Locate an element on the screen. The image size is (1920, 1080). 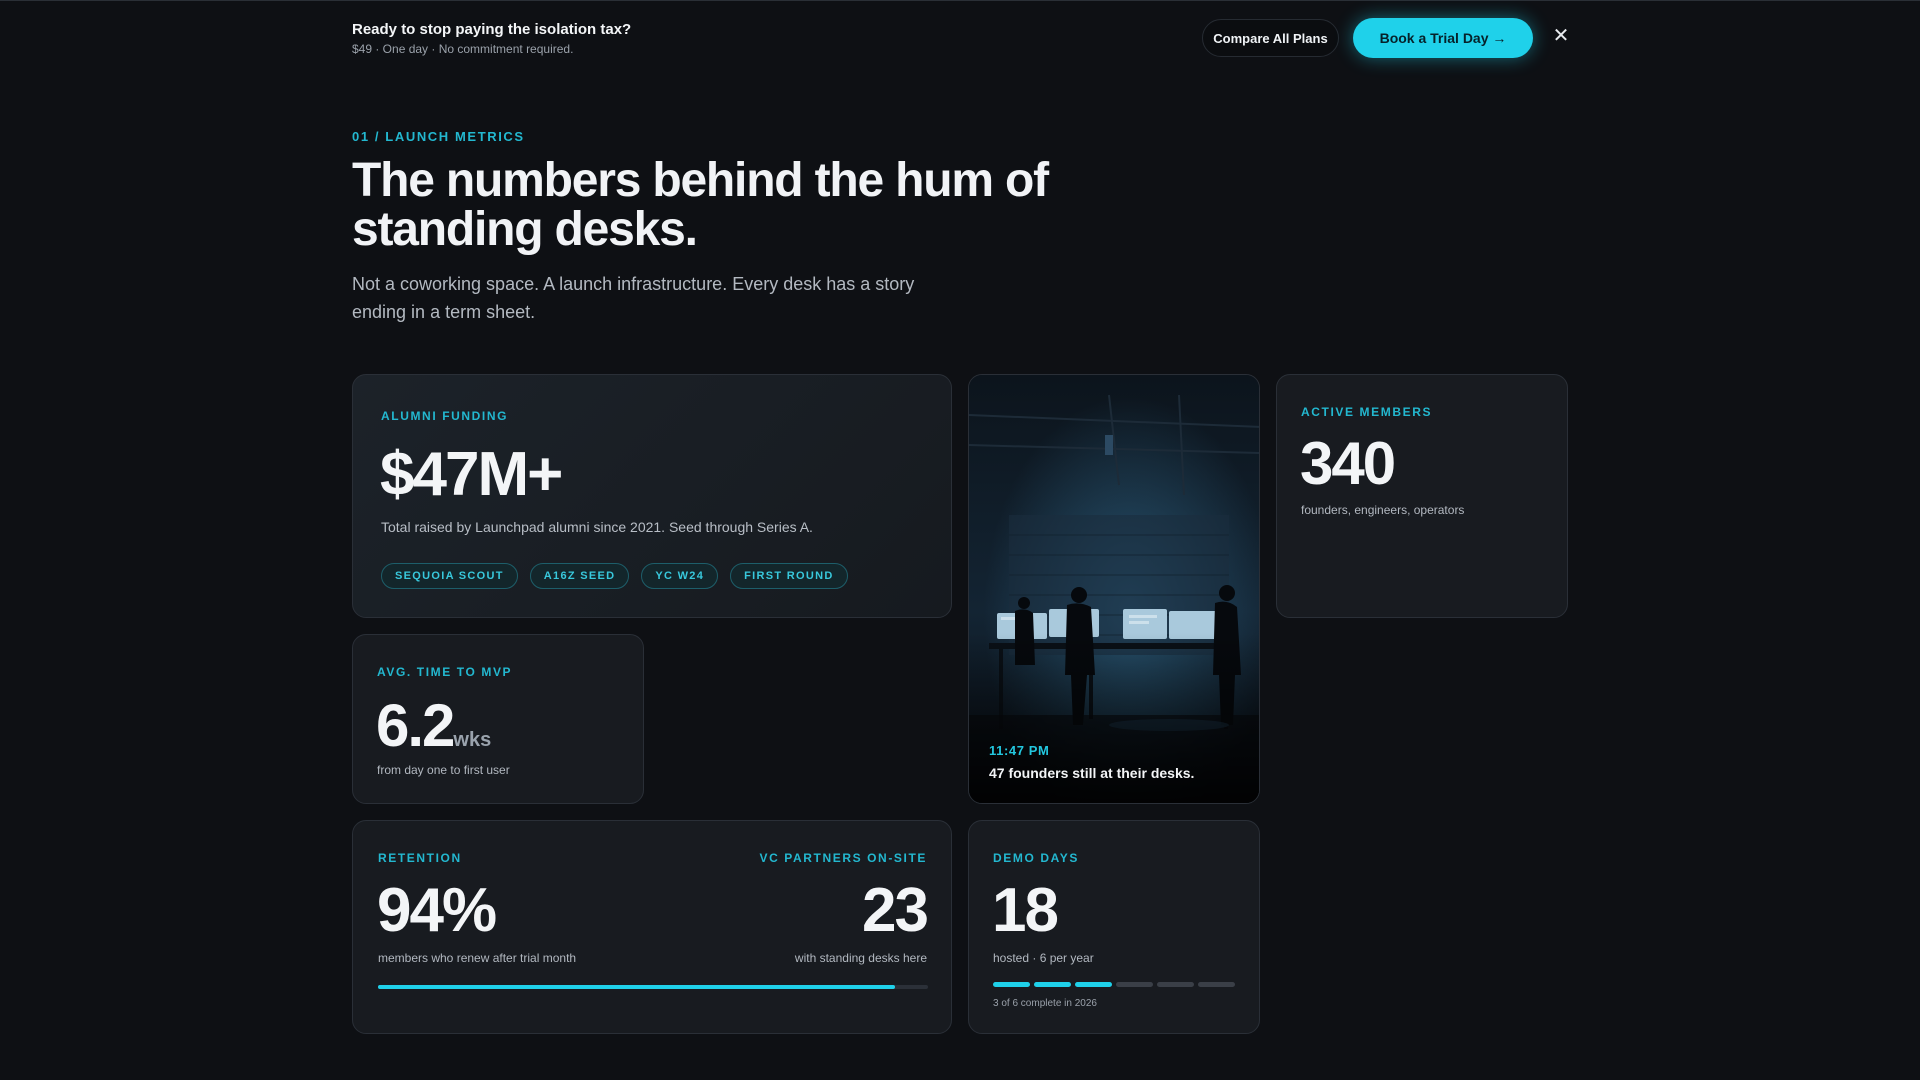
vc-partners-value: 23 is located at coordinates (895, 910).